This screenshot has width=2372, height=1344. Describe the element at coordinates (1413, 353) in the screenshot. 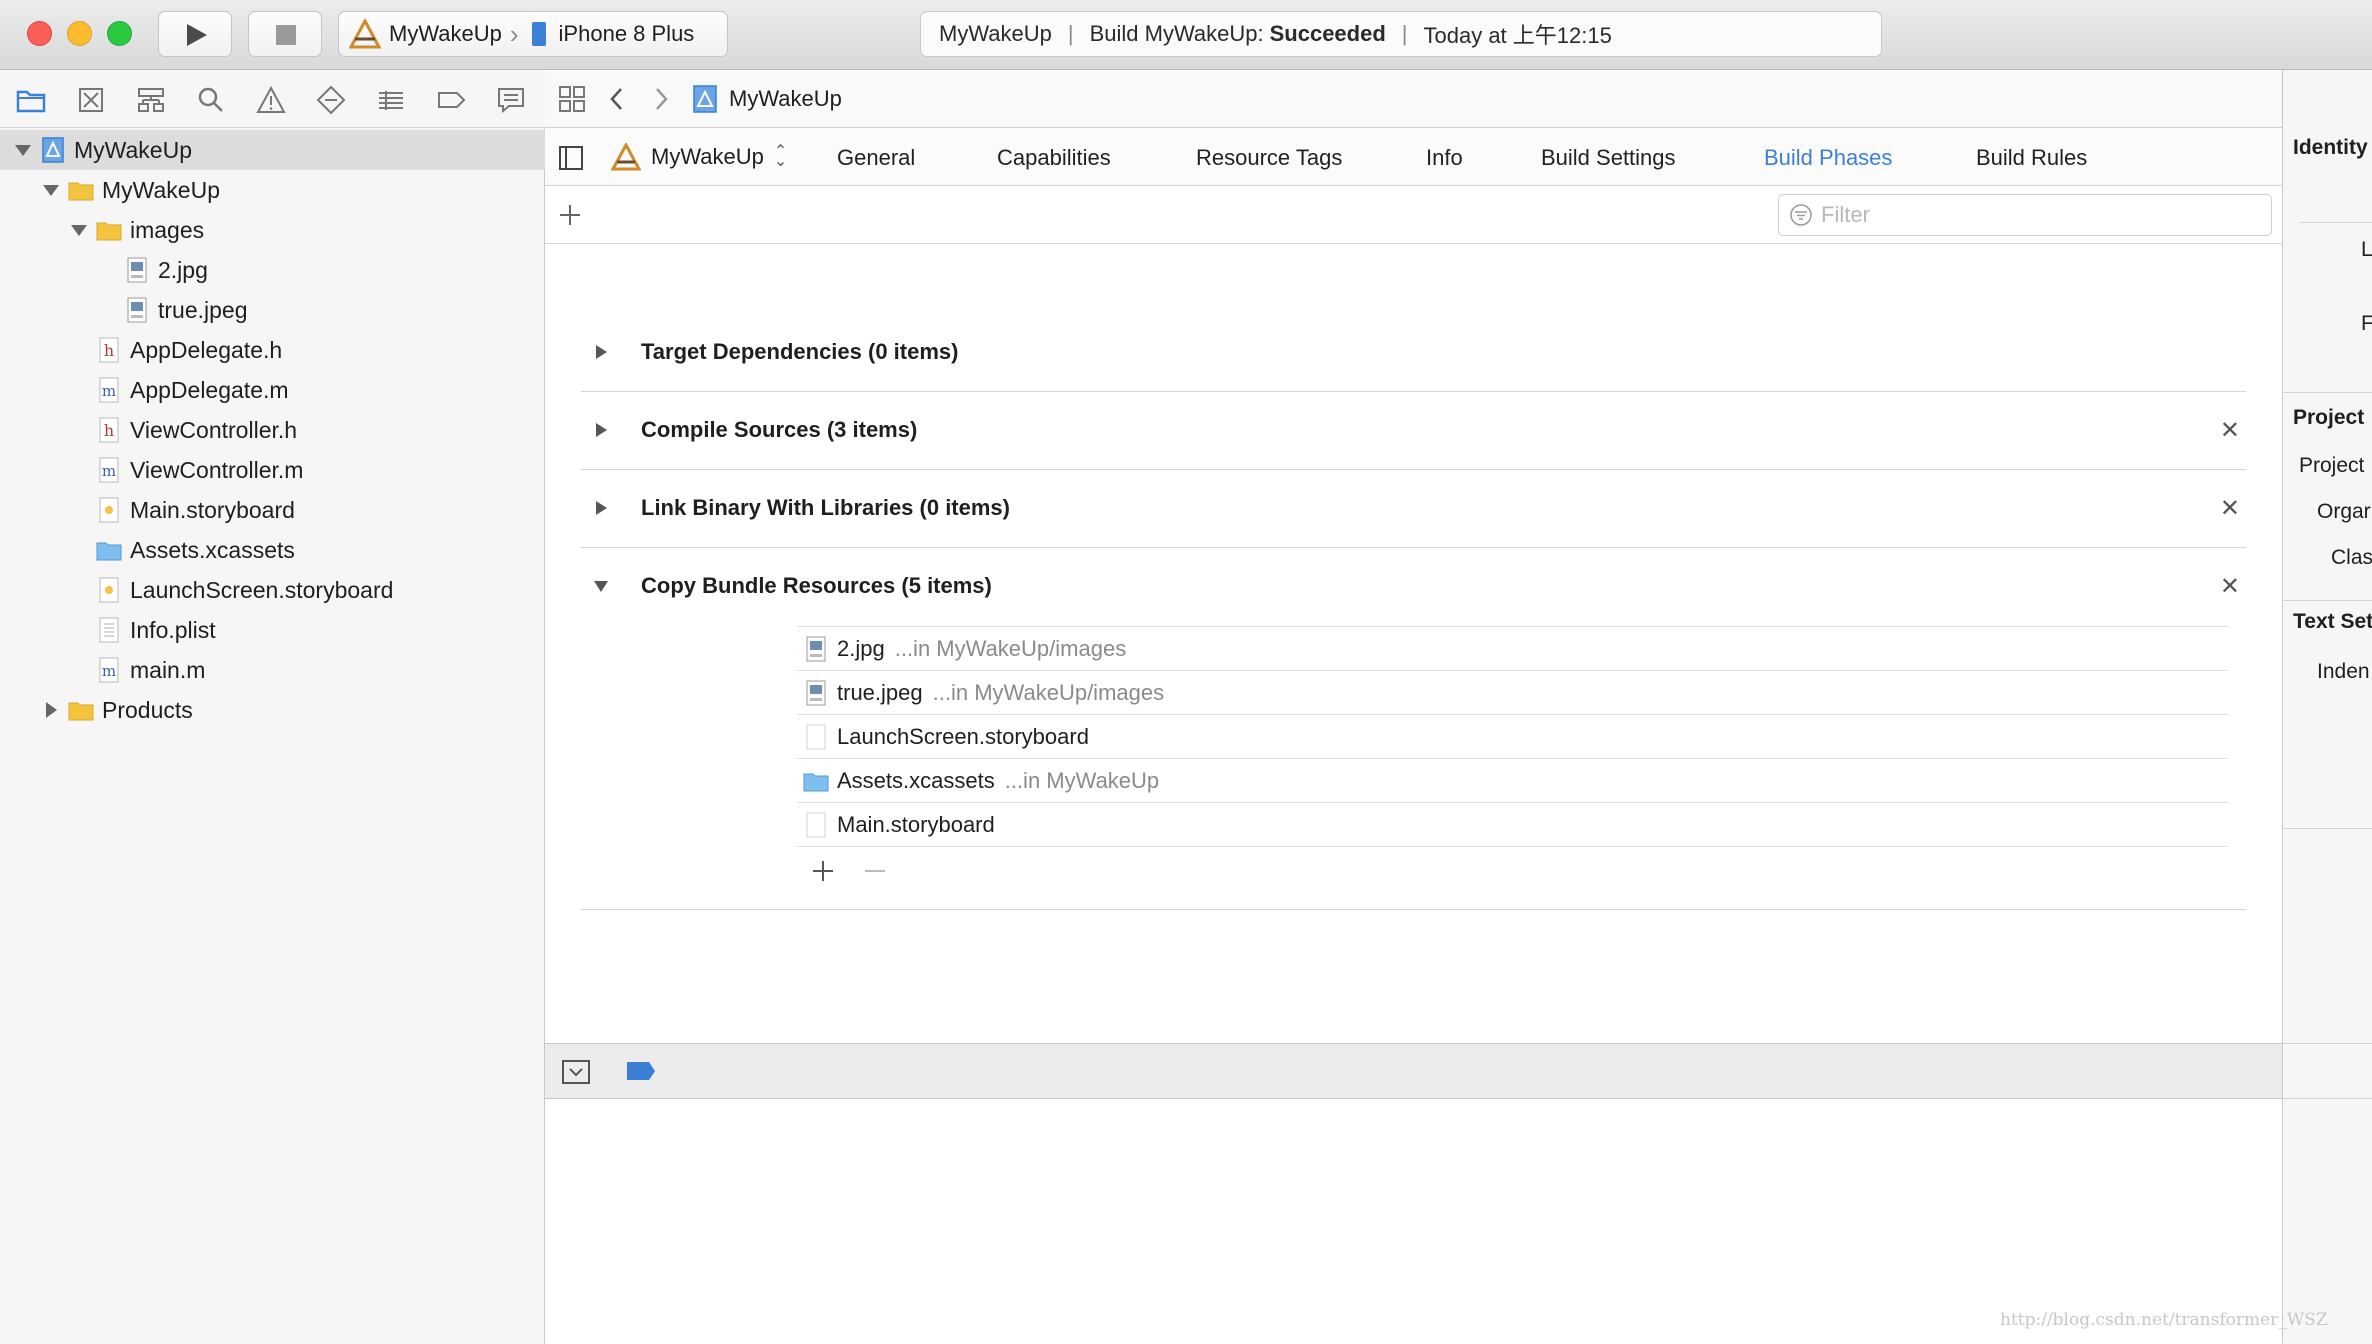

I see `phase-target-dependencies: Target Dependencies (0 items)` at that location.